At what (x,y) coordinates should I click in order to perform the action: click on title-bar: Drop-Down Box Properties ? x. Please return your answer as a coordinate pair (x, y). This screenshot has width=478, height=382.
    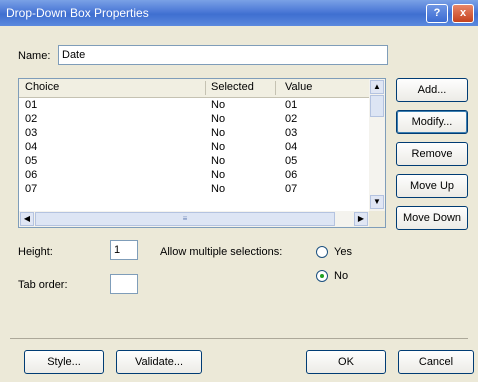
    Looking at the image, I should click on (239, 13).